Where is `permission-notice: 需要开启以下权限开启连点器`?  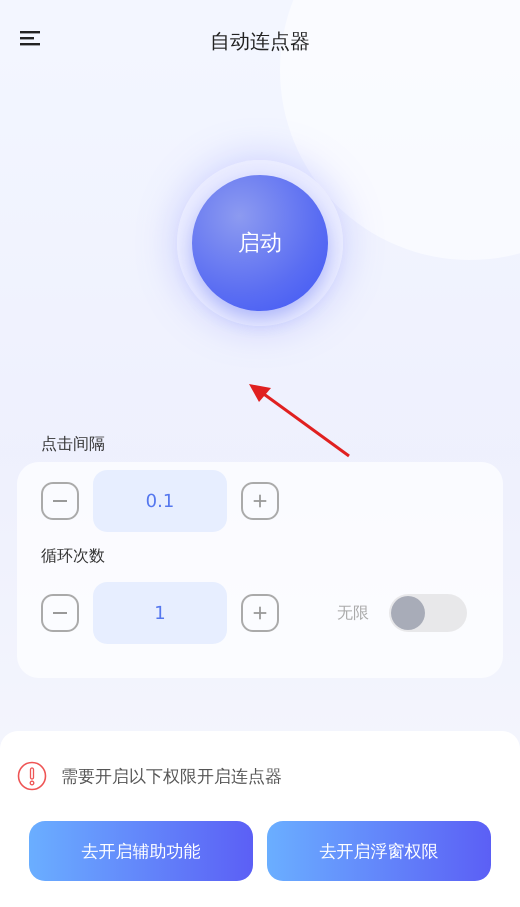
permission-notice: 需要开启以下权限开启连点器 is located at coordinates (171, 777).